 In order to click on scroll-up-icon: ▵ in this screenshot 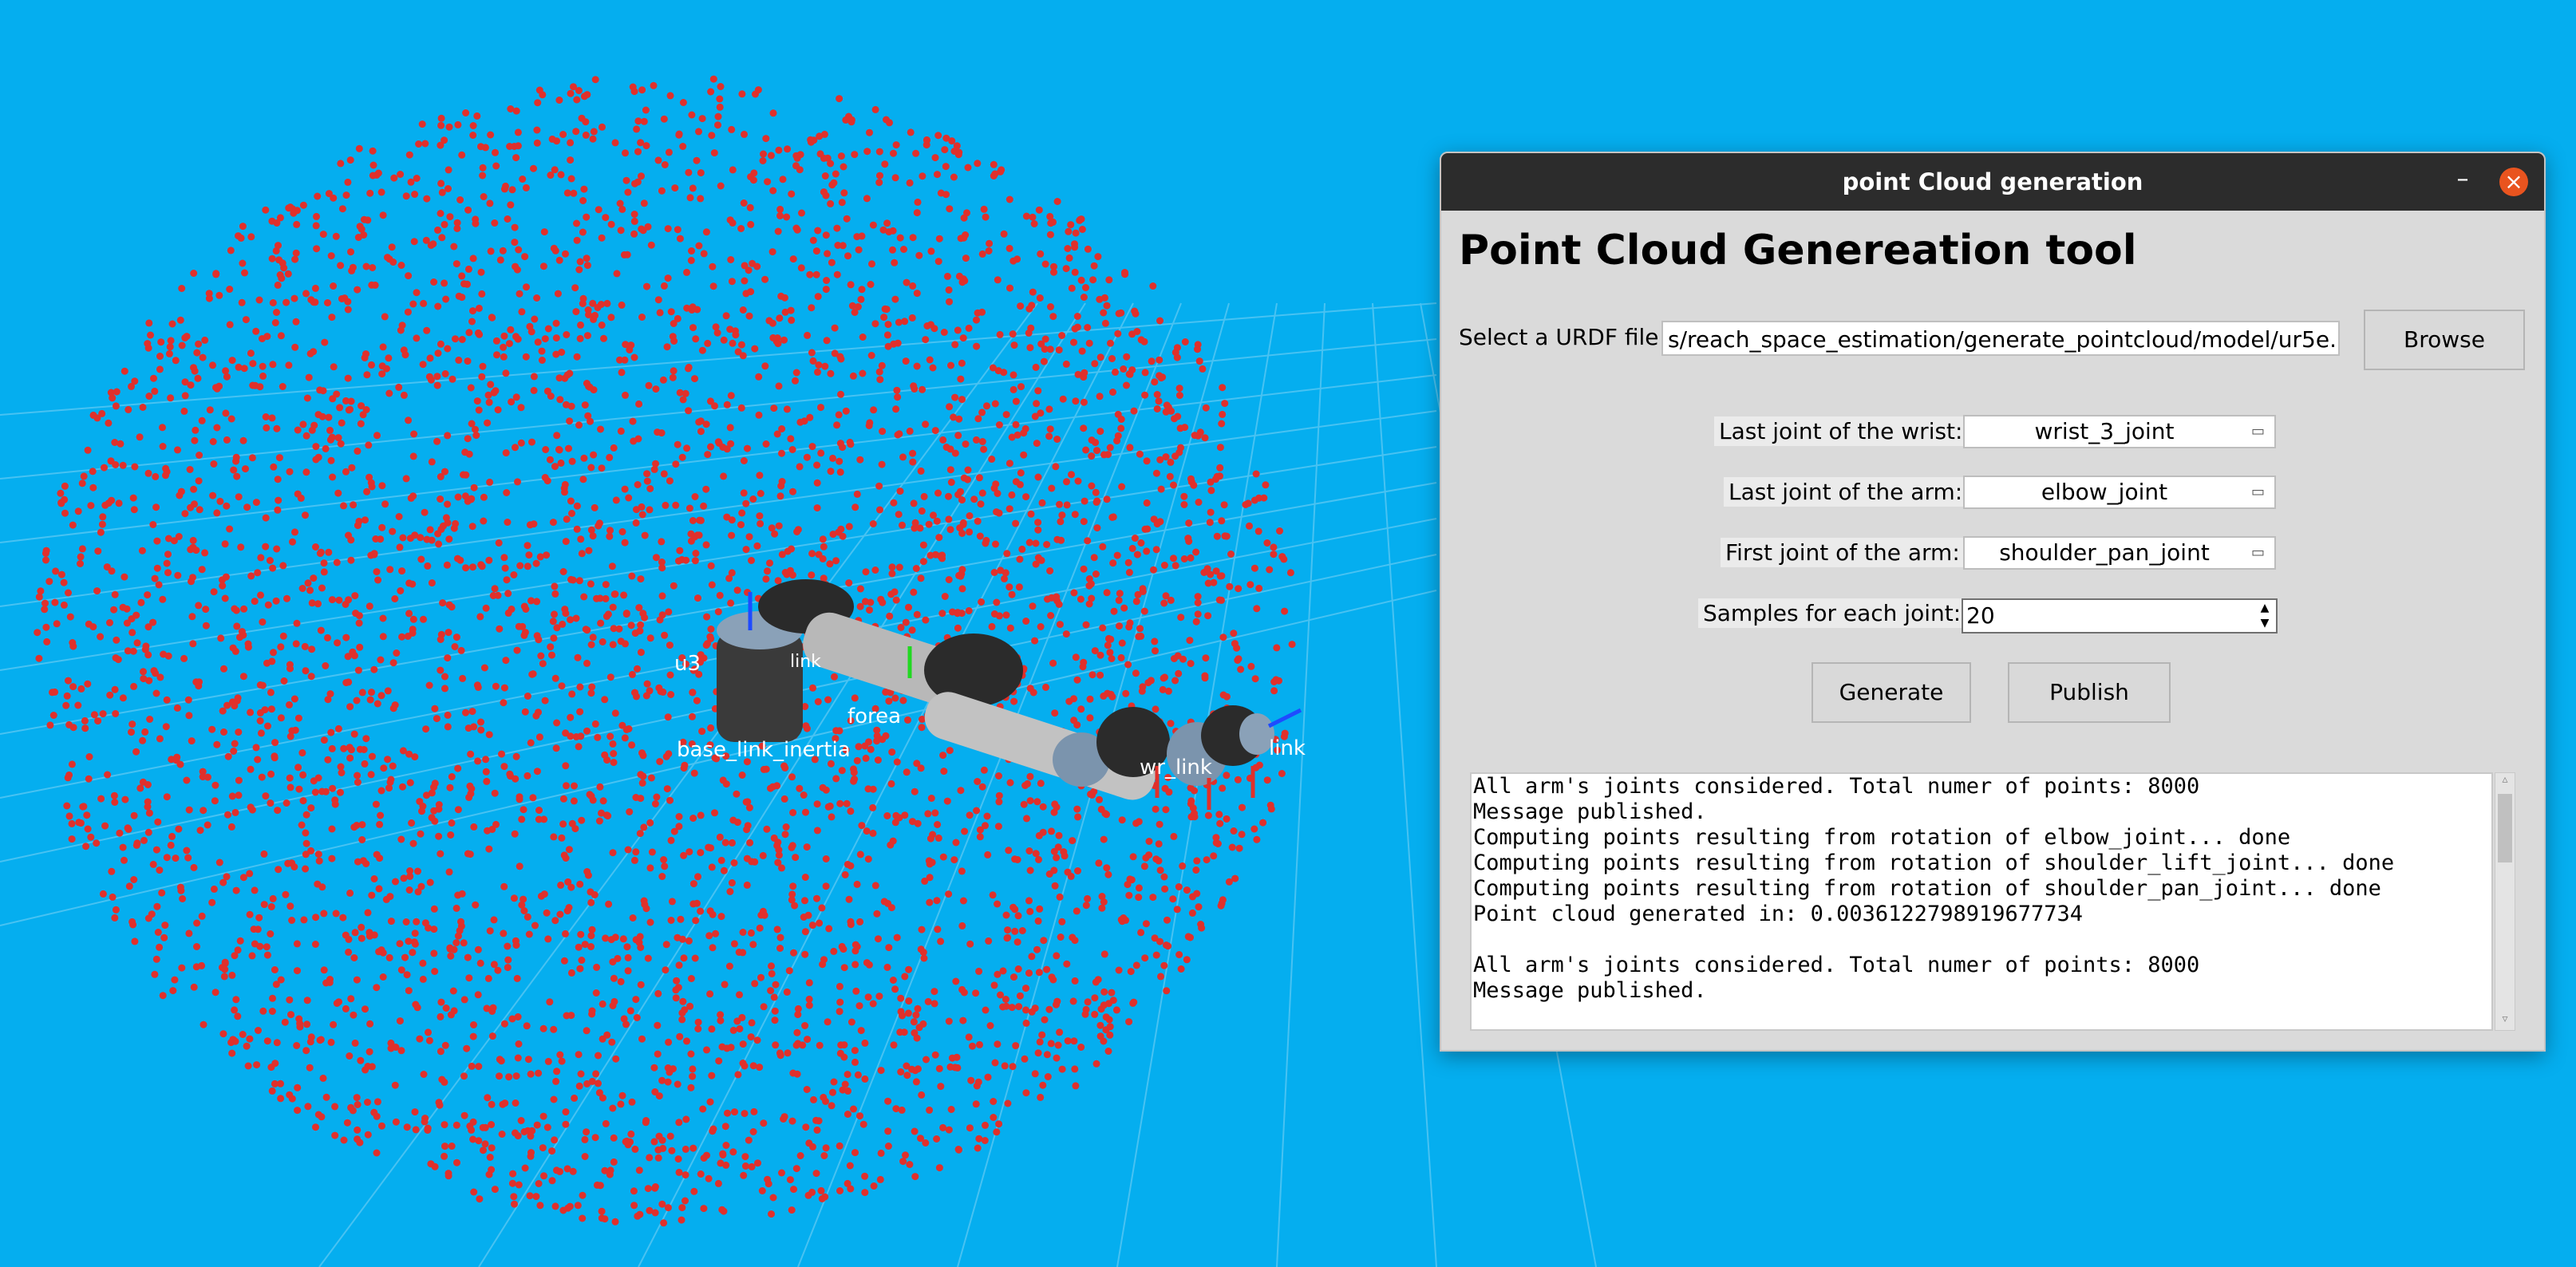, I will do `click(2505, 782)`.